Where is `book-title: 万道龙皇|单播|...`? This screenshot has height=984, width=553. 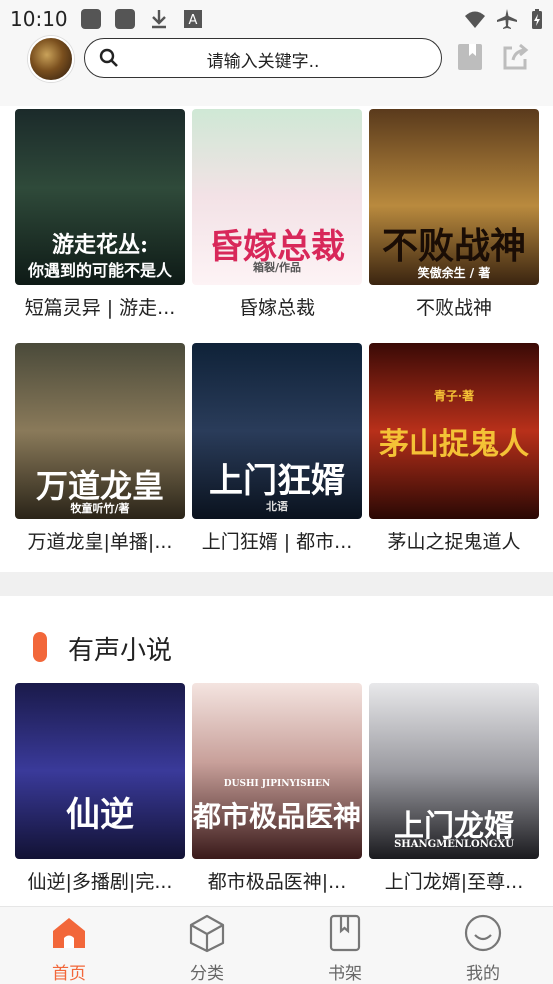 book-title: 万道龙皇|单播|... is located at coordinates (100, 542).